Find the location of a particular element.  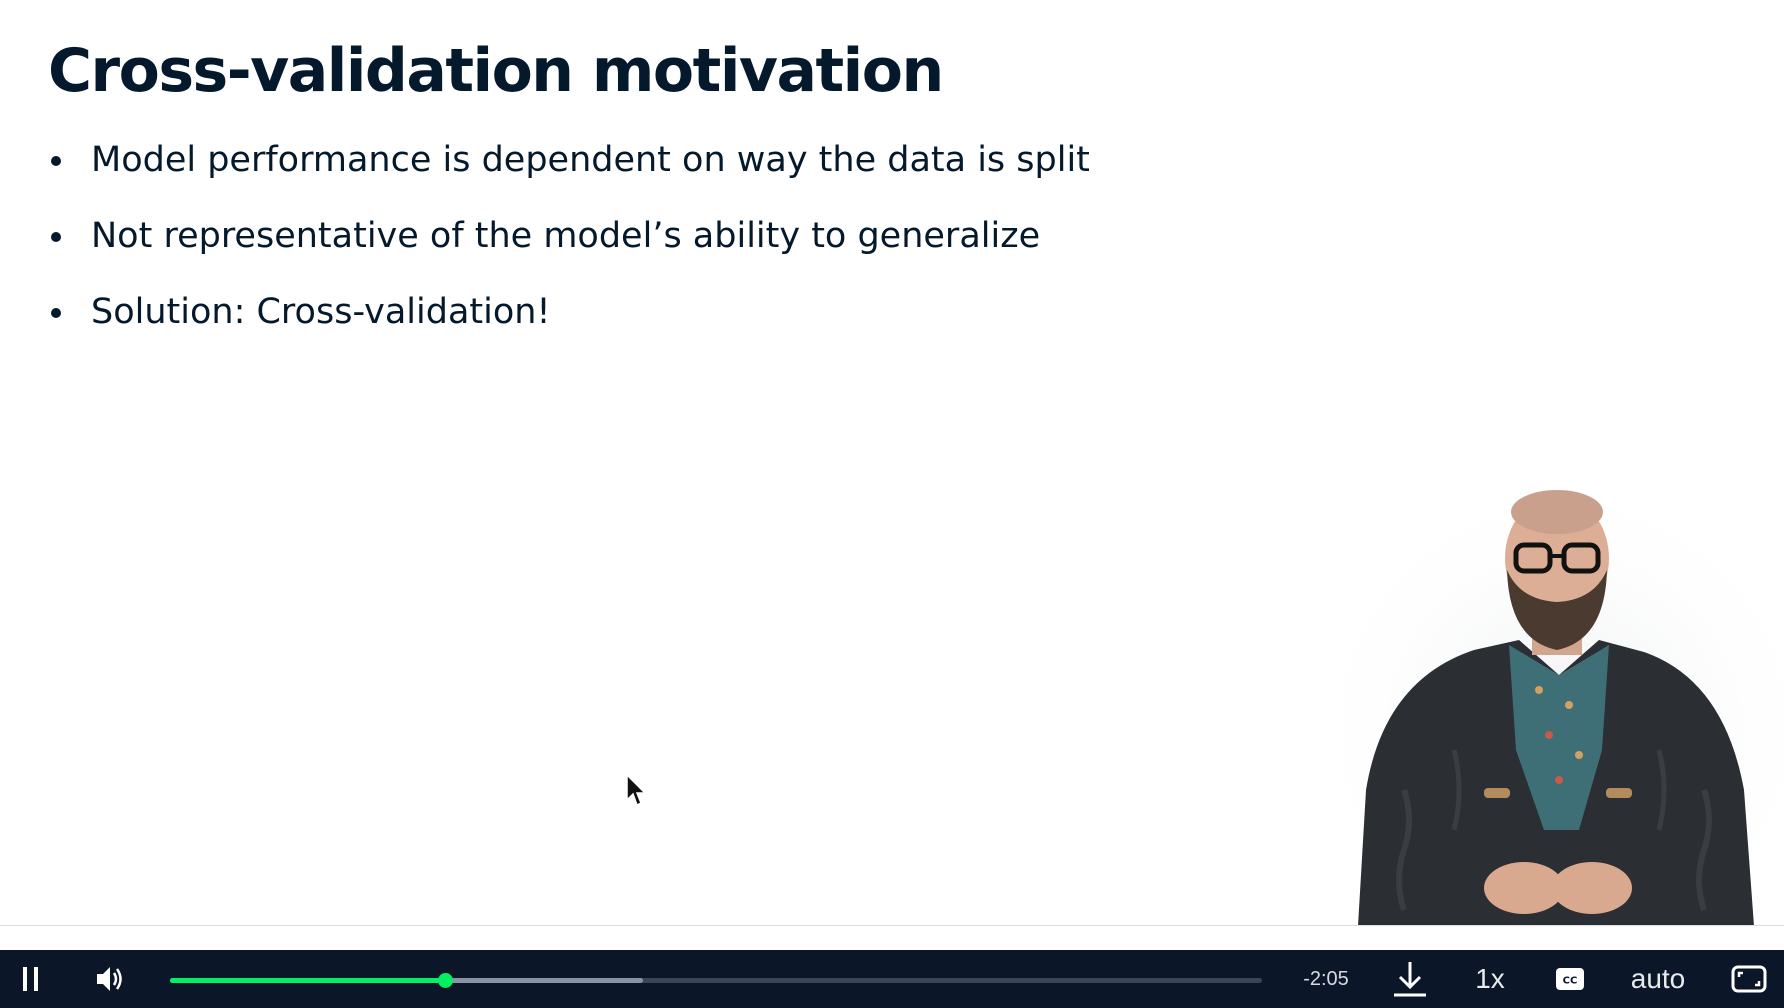

video-player-controls: -2:05 1x CC auto is located at coordinates (892, 979).